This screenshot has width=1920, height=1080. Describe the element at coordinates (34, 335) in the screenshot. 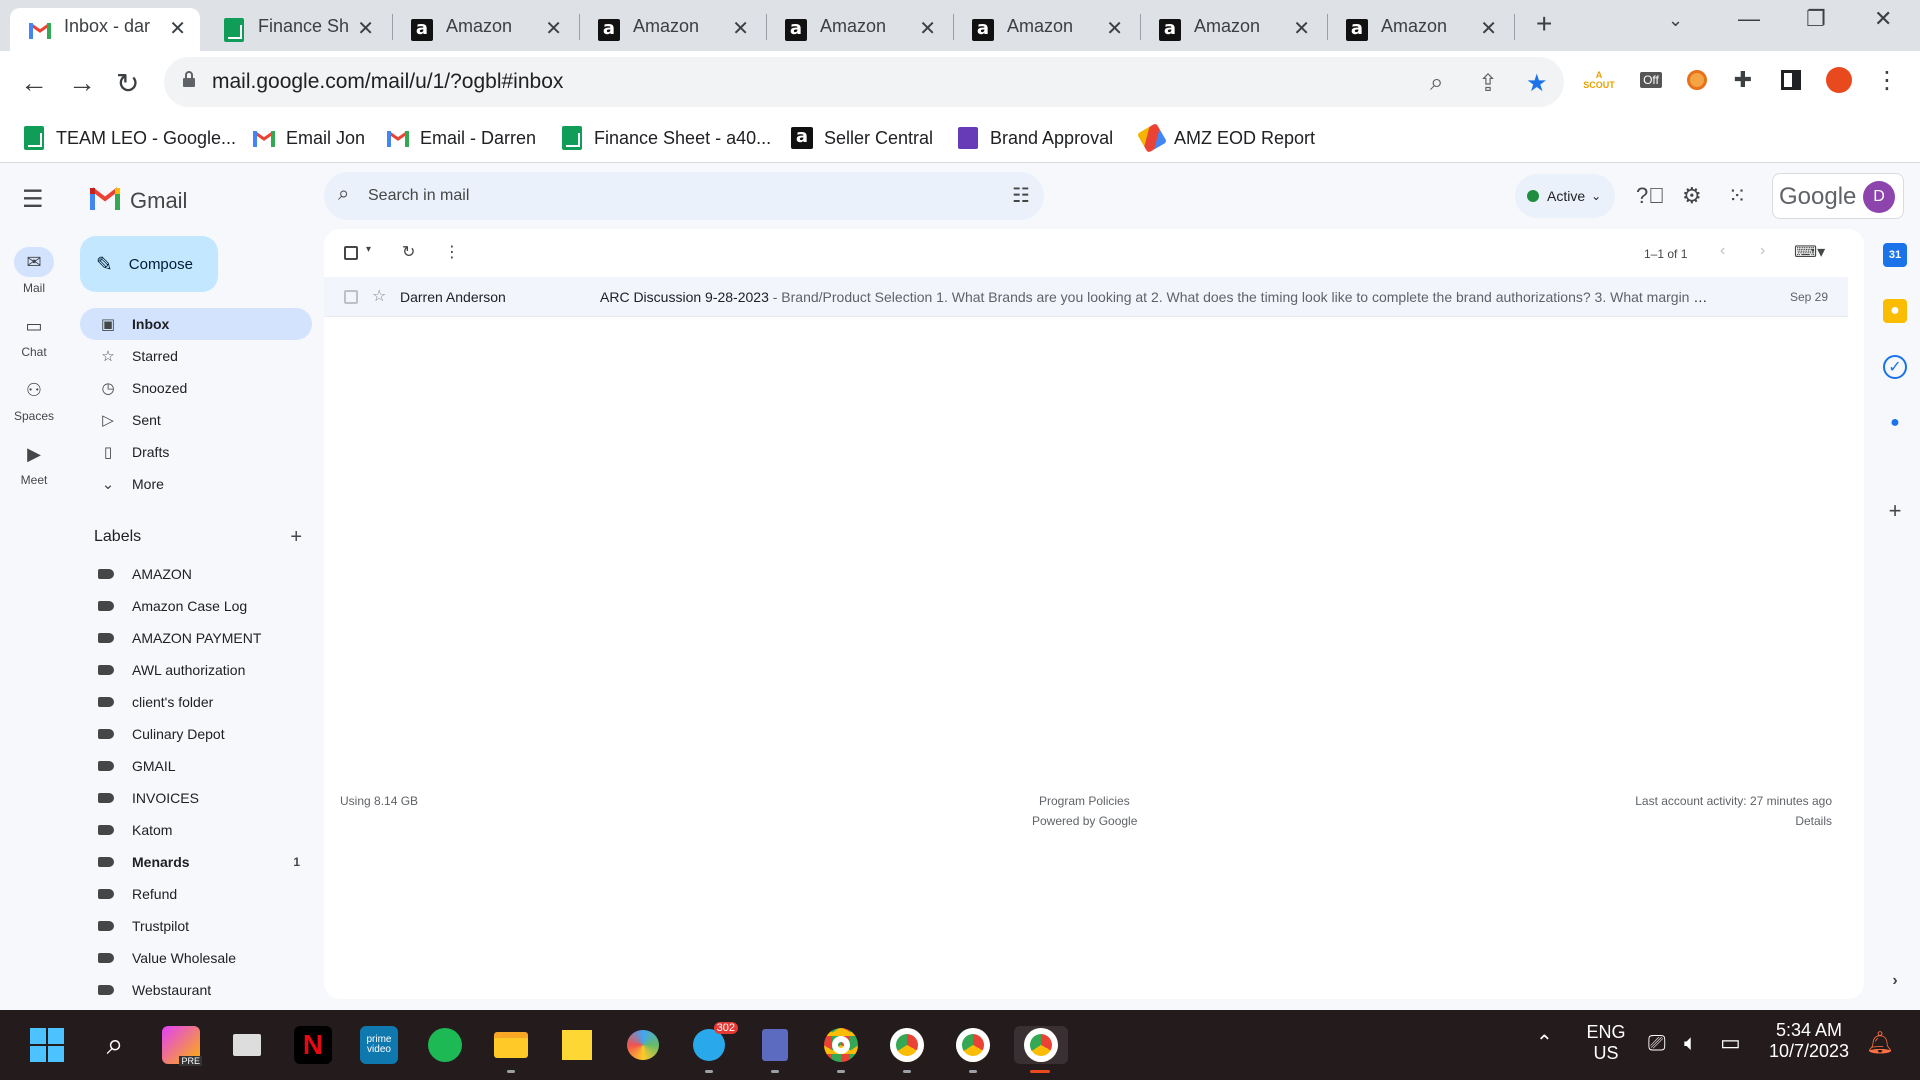

I see `rail-item-chat: ▭ Chat` at that location.